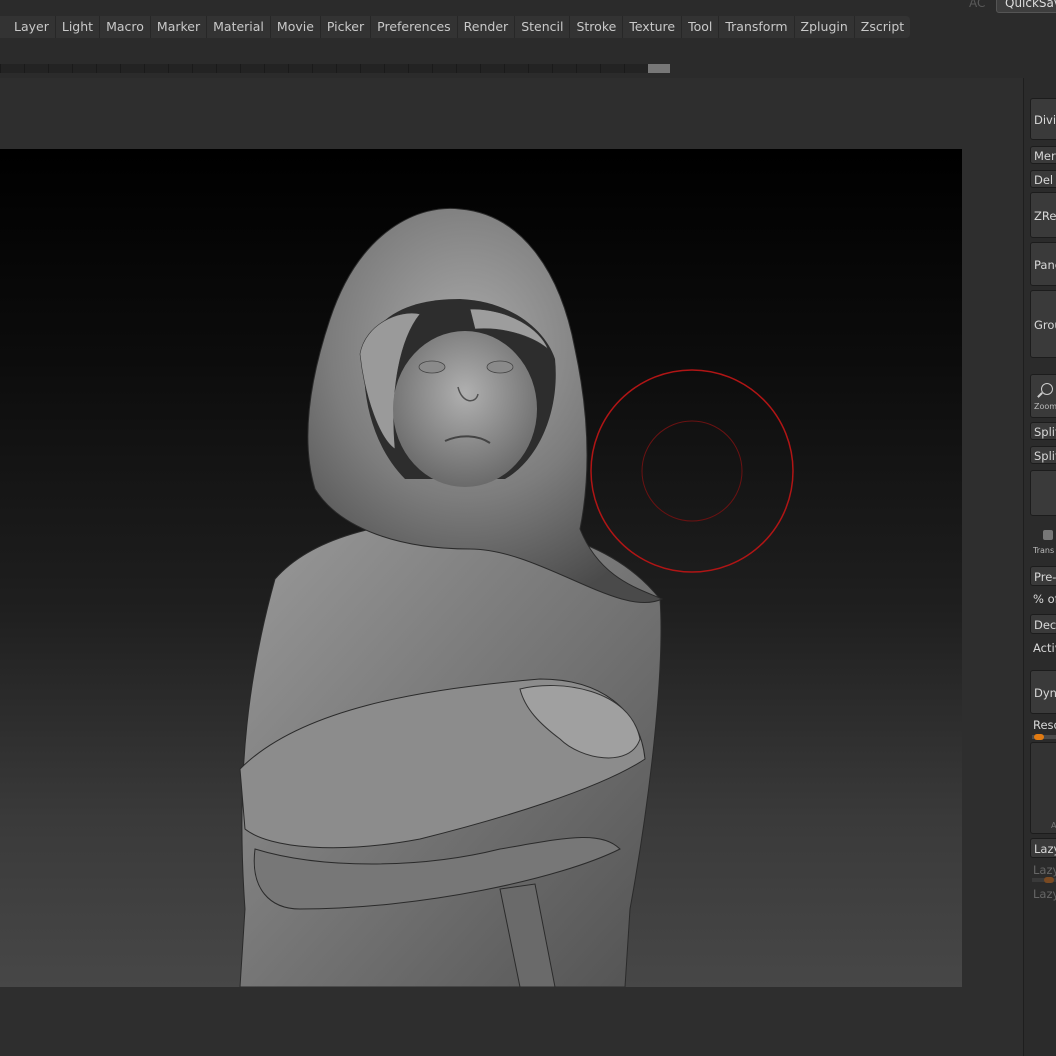 The width and height of the screenshot is (1056, 1056). I want to click on divide-button: Divide, so click(1043, 119).